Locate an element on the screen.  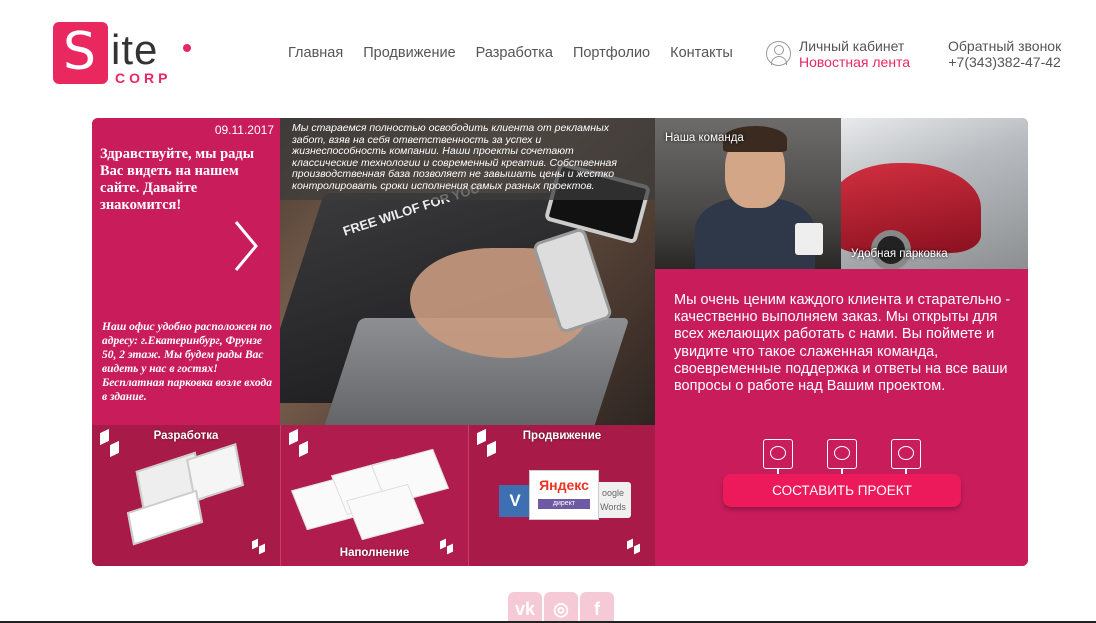
tile-content: Наполнение is located at coordinates (374, 495).